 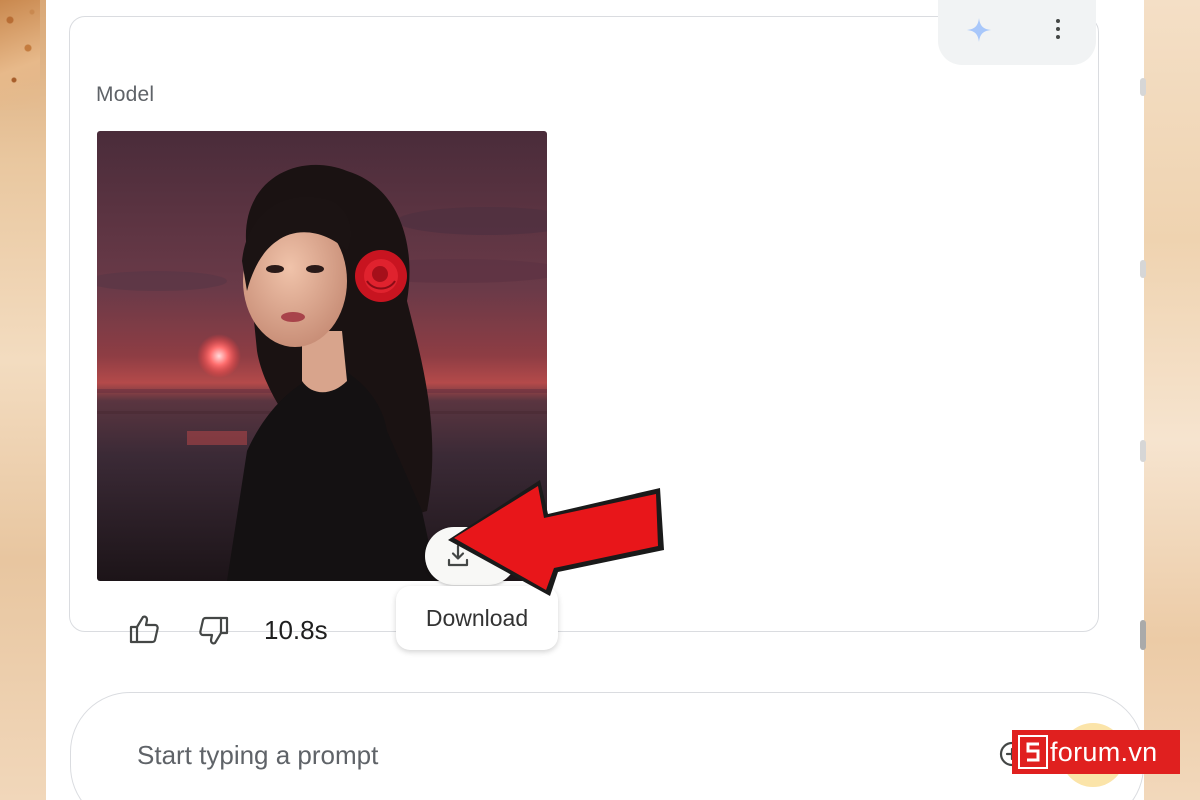 I want to click on prompt-input, so click(x=547, y=755).